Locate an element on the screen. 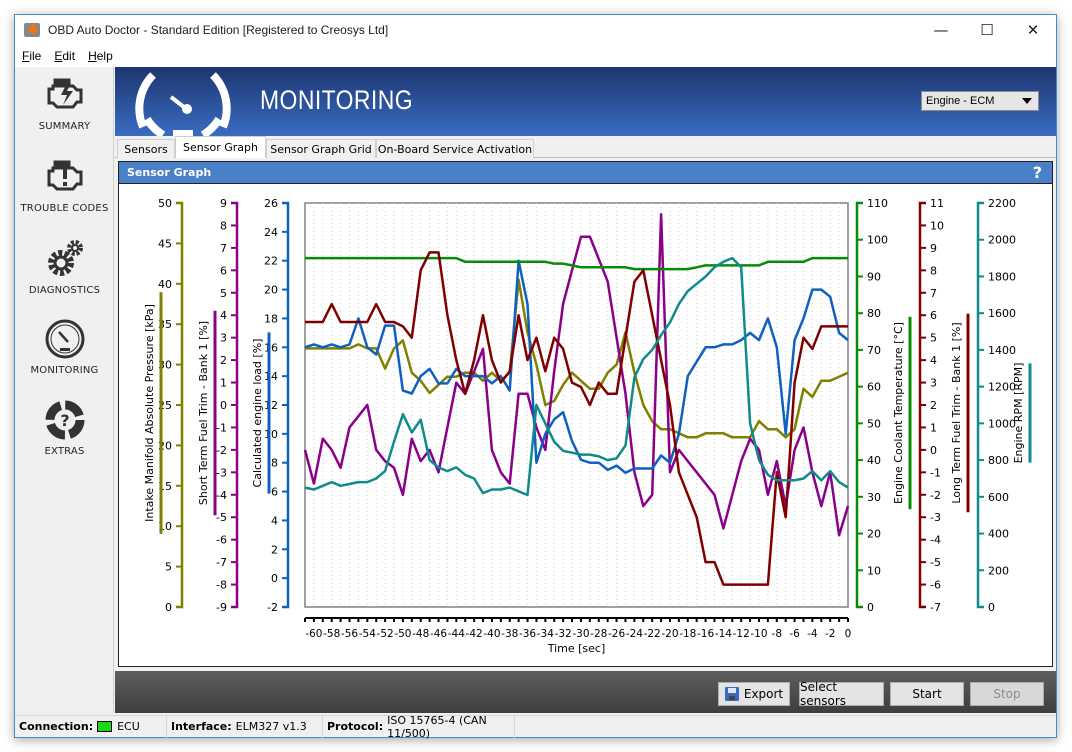 The image size is (1072, 752). y-tick-label: 24 is located at coordinates (271, 232).